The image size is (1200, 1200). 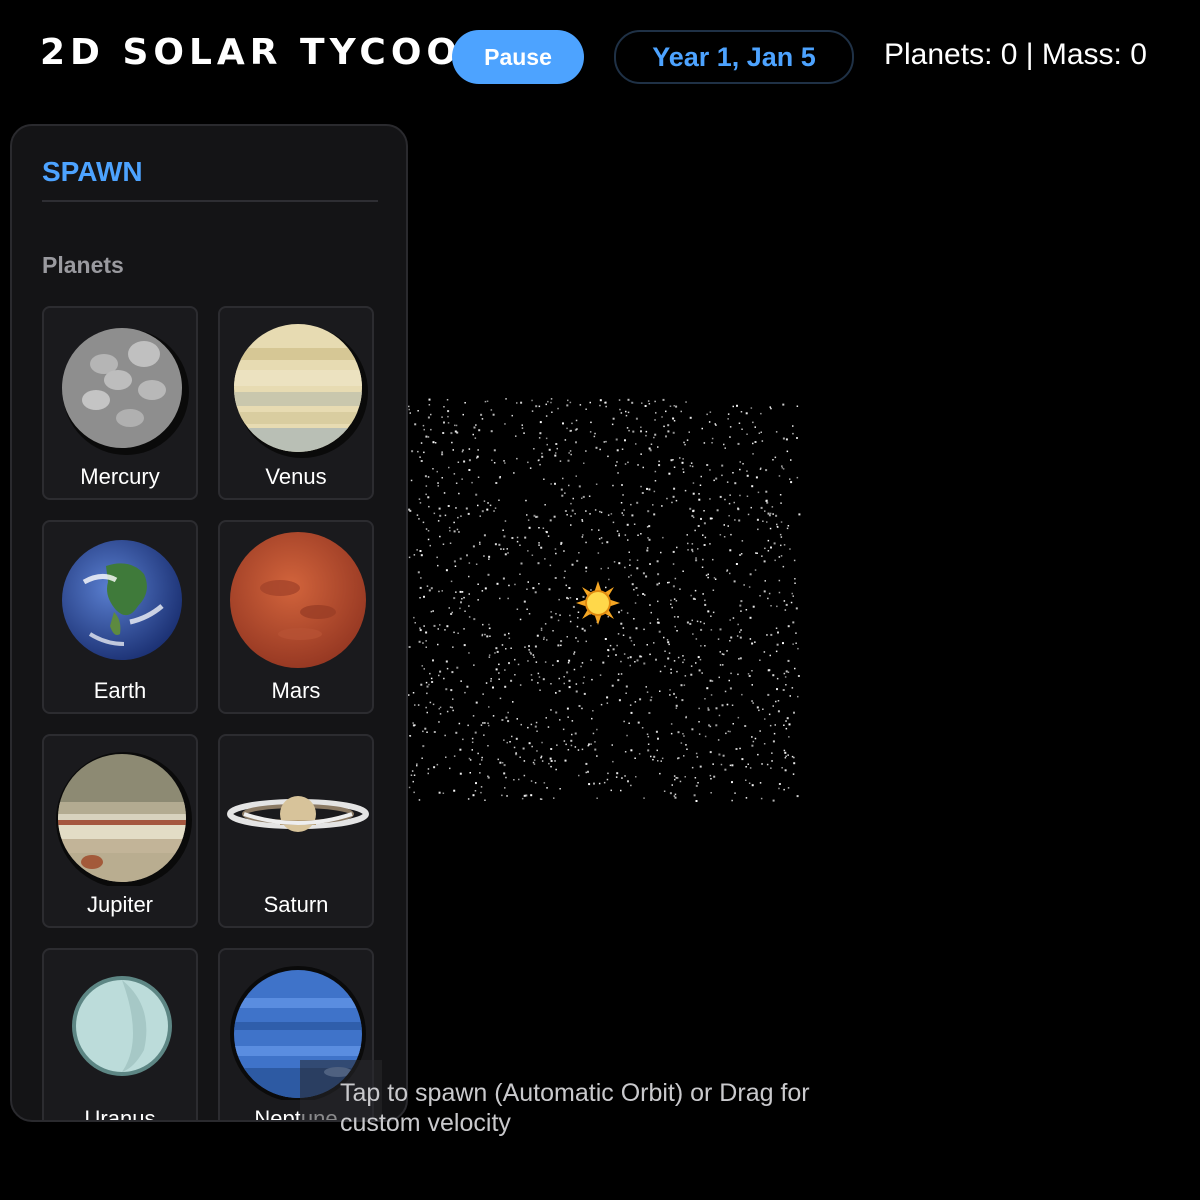 I want to click on planet-card-saturn: Saturn, so click(x=296, y=831).